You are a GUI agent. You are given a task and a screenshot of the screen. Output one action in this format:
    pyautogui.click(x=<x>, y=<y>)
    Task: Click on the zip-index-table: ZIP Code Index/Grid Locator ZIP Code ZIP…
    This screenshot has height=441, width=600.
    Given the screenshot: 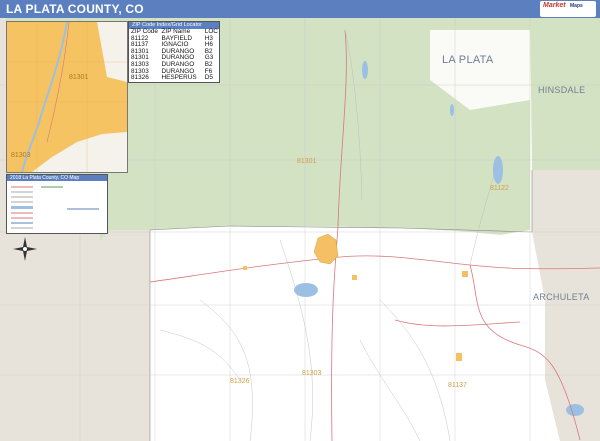 What is the action you would take?
    pyautogui.click(x=174, y=52)
    